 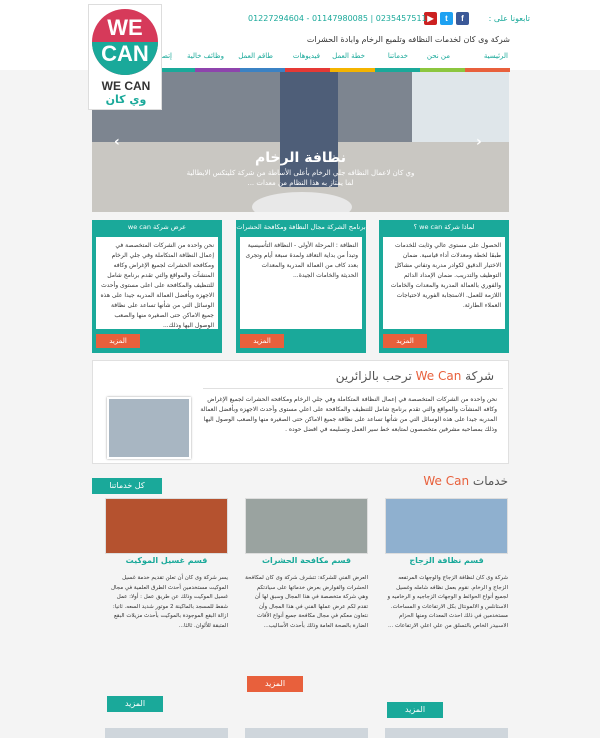 I want to click on carpet-image, so click(x=166, y=526).